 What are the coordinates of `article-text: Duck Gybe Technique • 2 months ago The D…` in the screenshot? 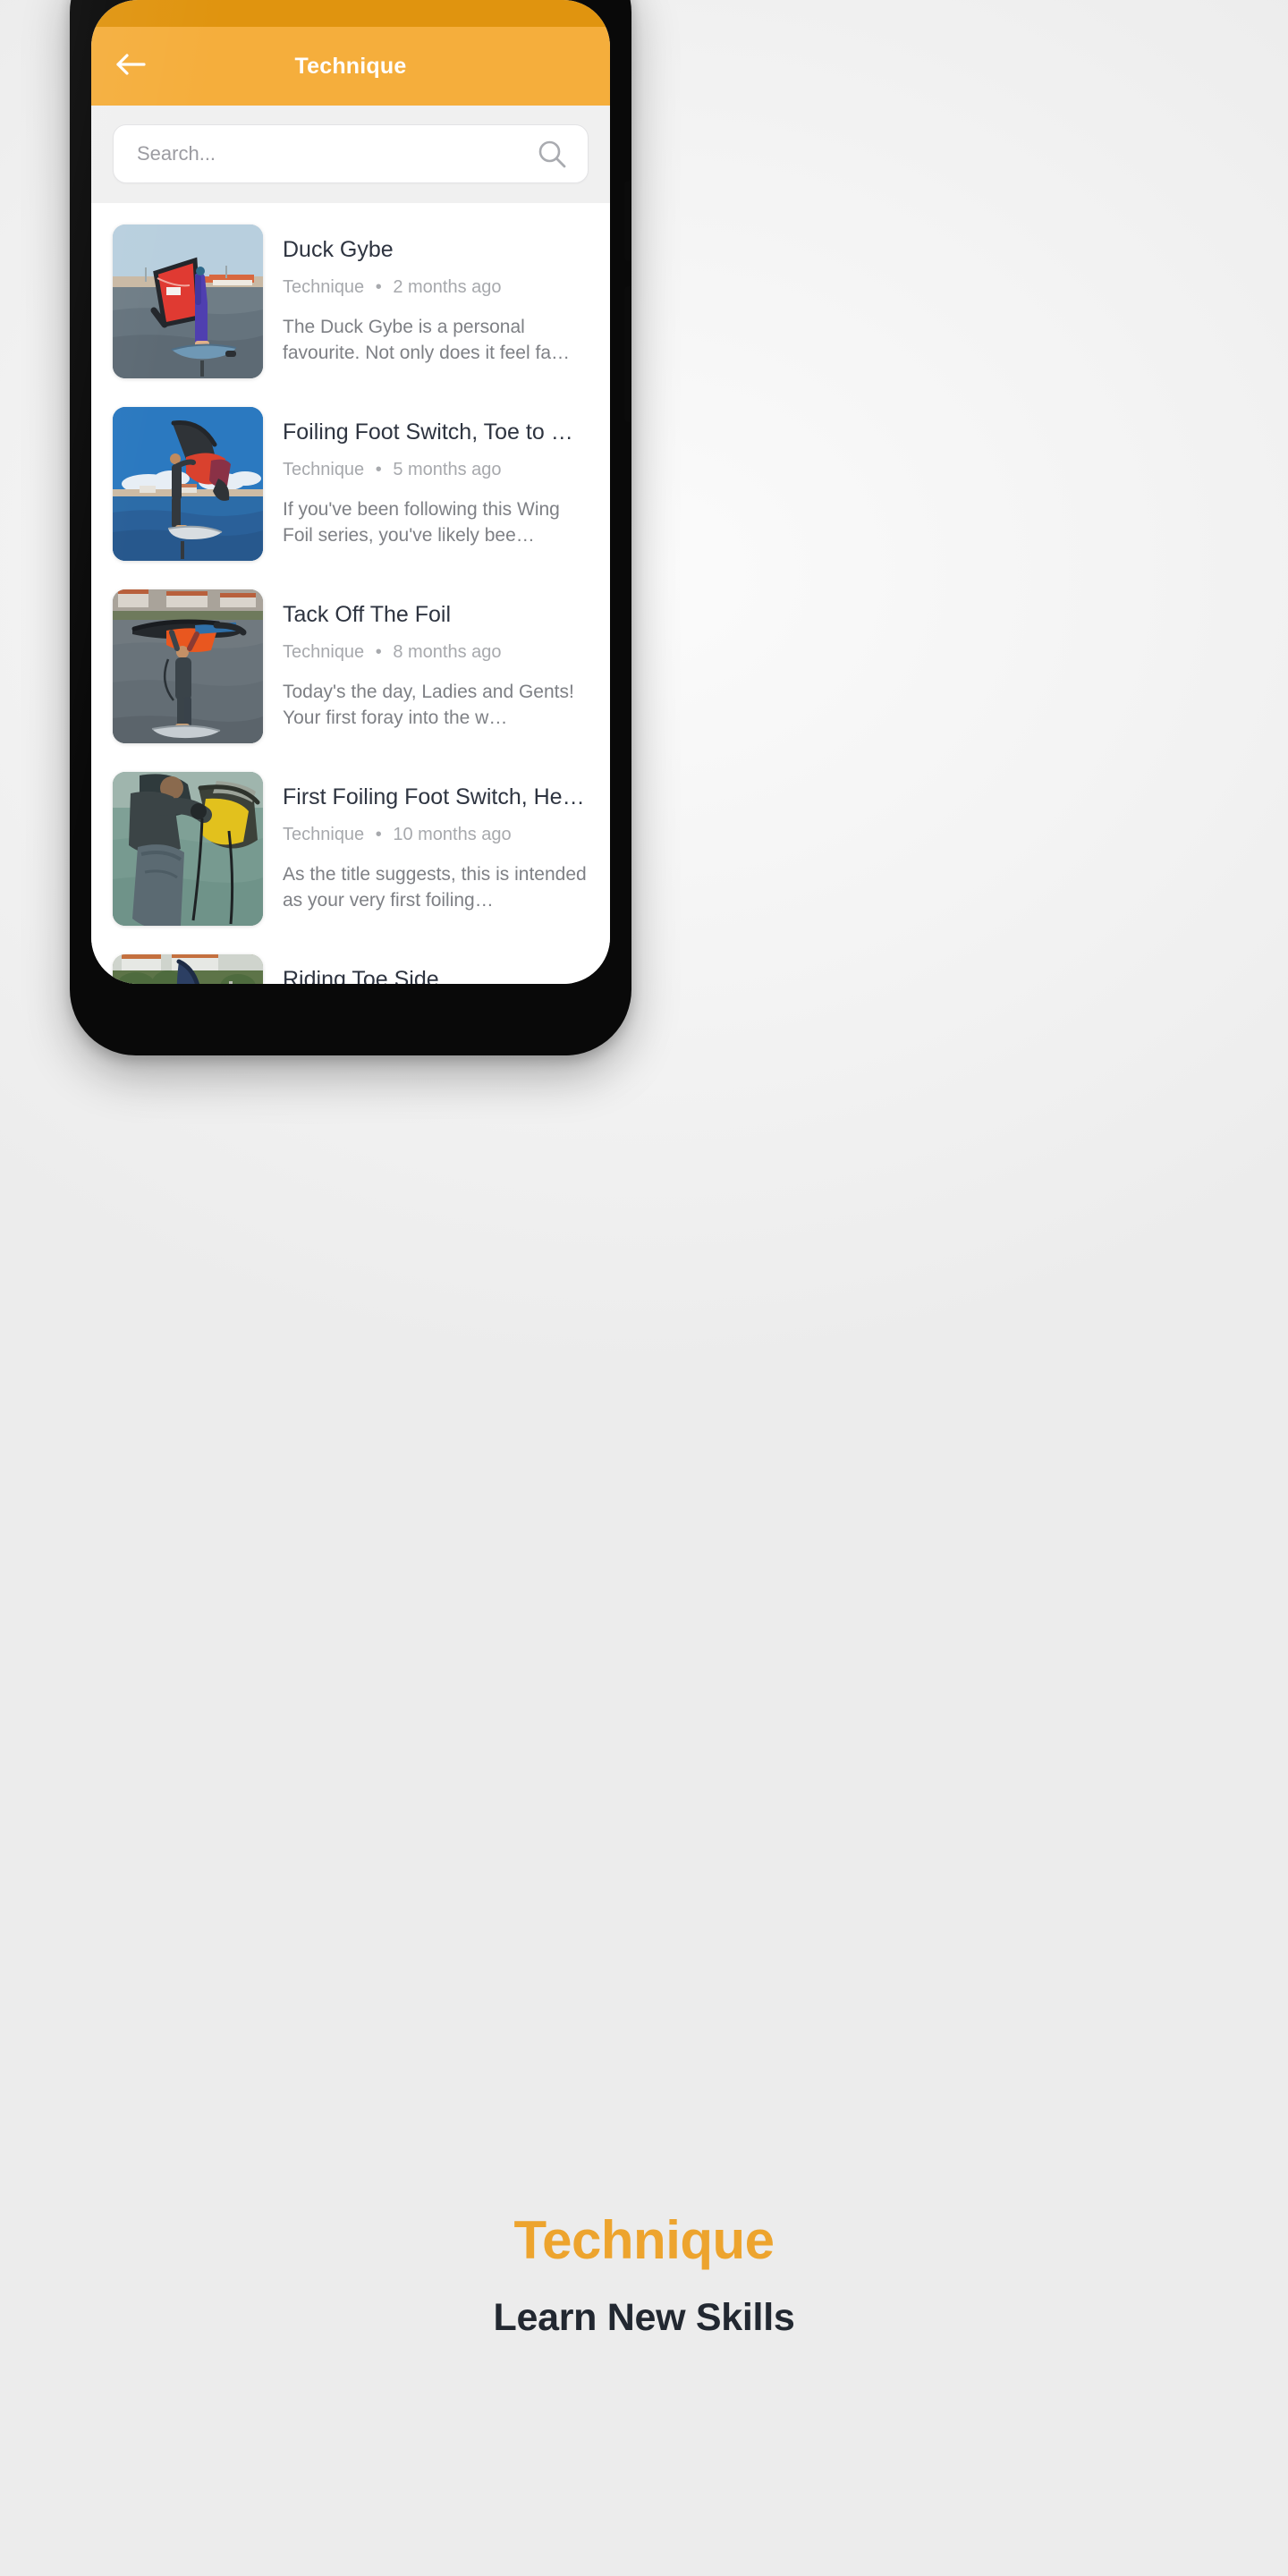 It's located at (436, 296).